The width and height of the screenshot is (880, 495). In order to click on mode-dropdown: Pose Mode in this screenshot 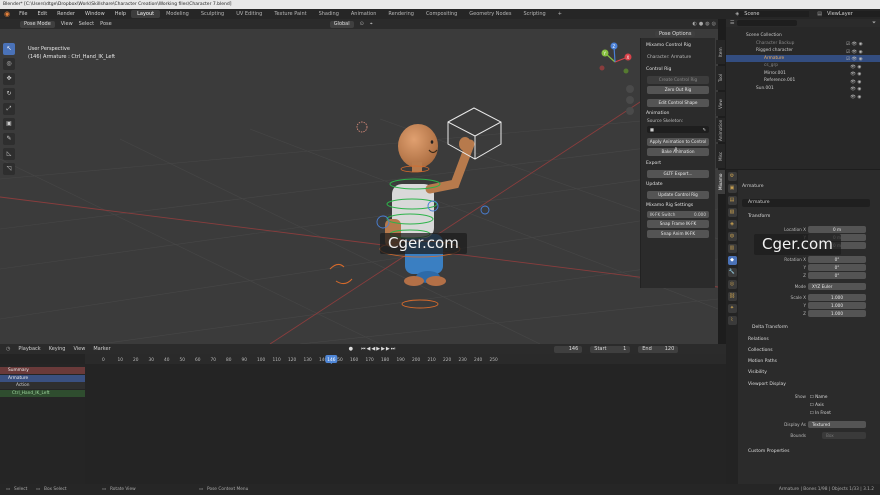, I will do `click(37, 24)`.